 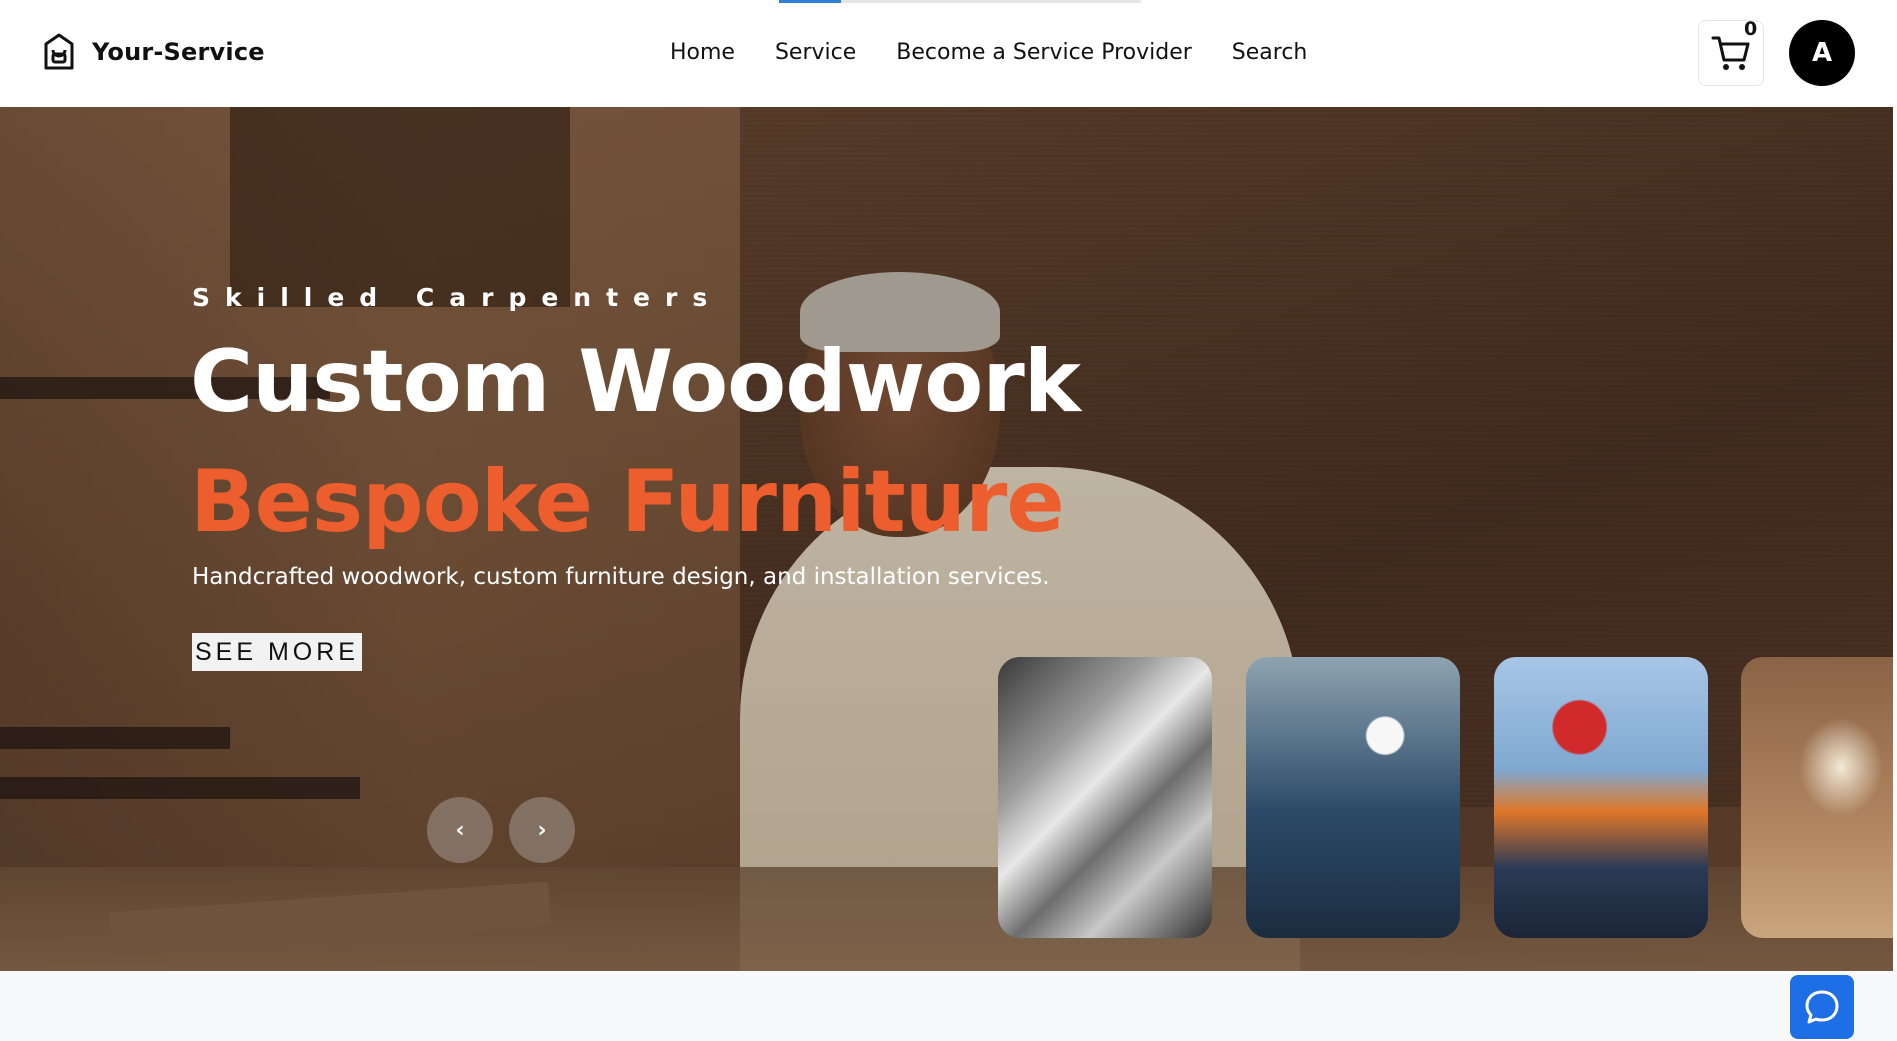 I want to click on carousel-next-button: ›, so click(x=542, y=830).